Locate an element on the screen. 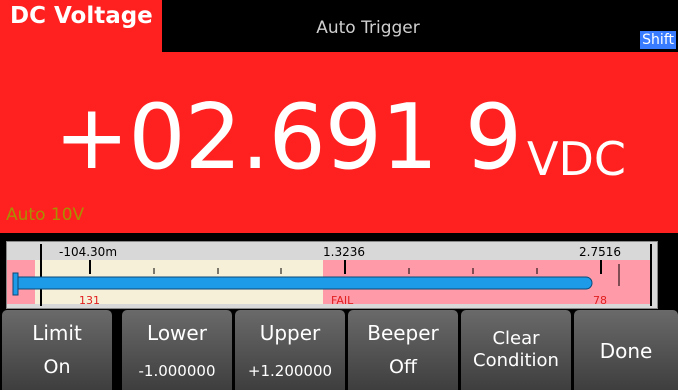 The width and height of the screenshot is (678, 390). softkey-value: Condition is located at coordinates (516, 360).